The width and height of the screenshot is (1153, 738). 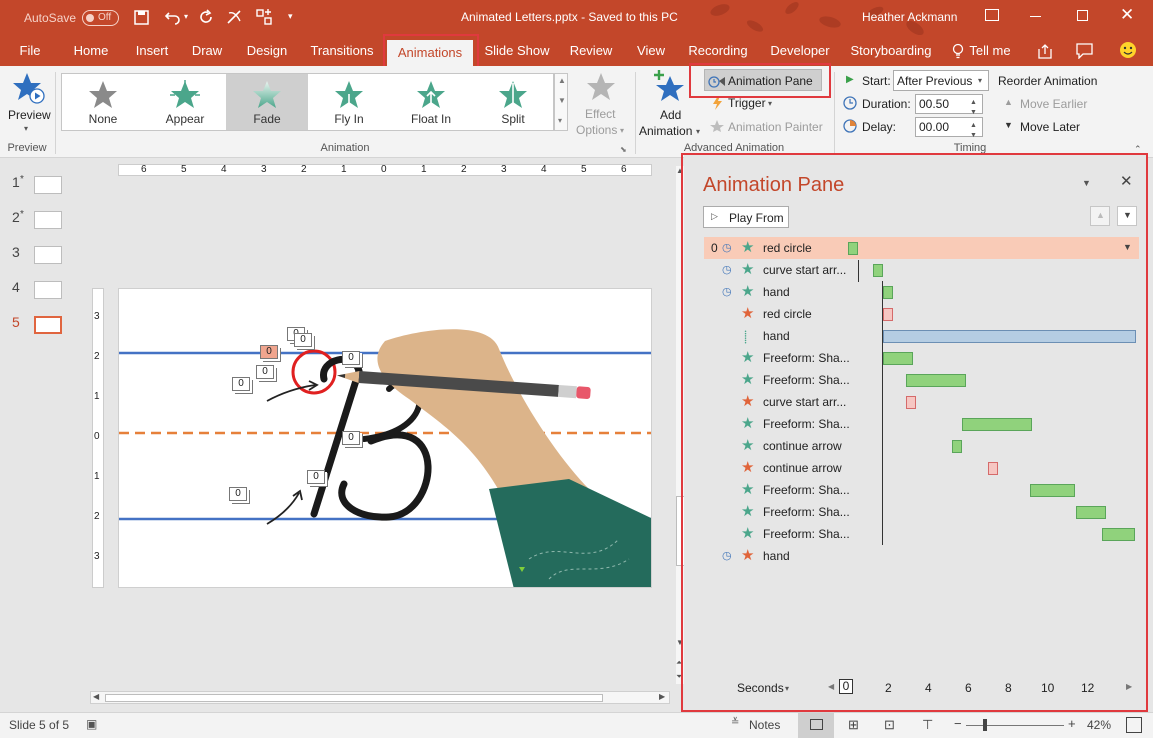 What do you see at coordinates (173, 18) in the screenshot?
I see `undo-icon` at bounding box center [173, 18].